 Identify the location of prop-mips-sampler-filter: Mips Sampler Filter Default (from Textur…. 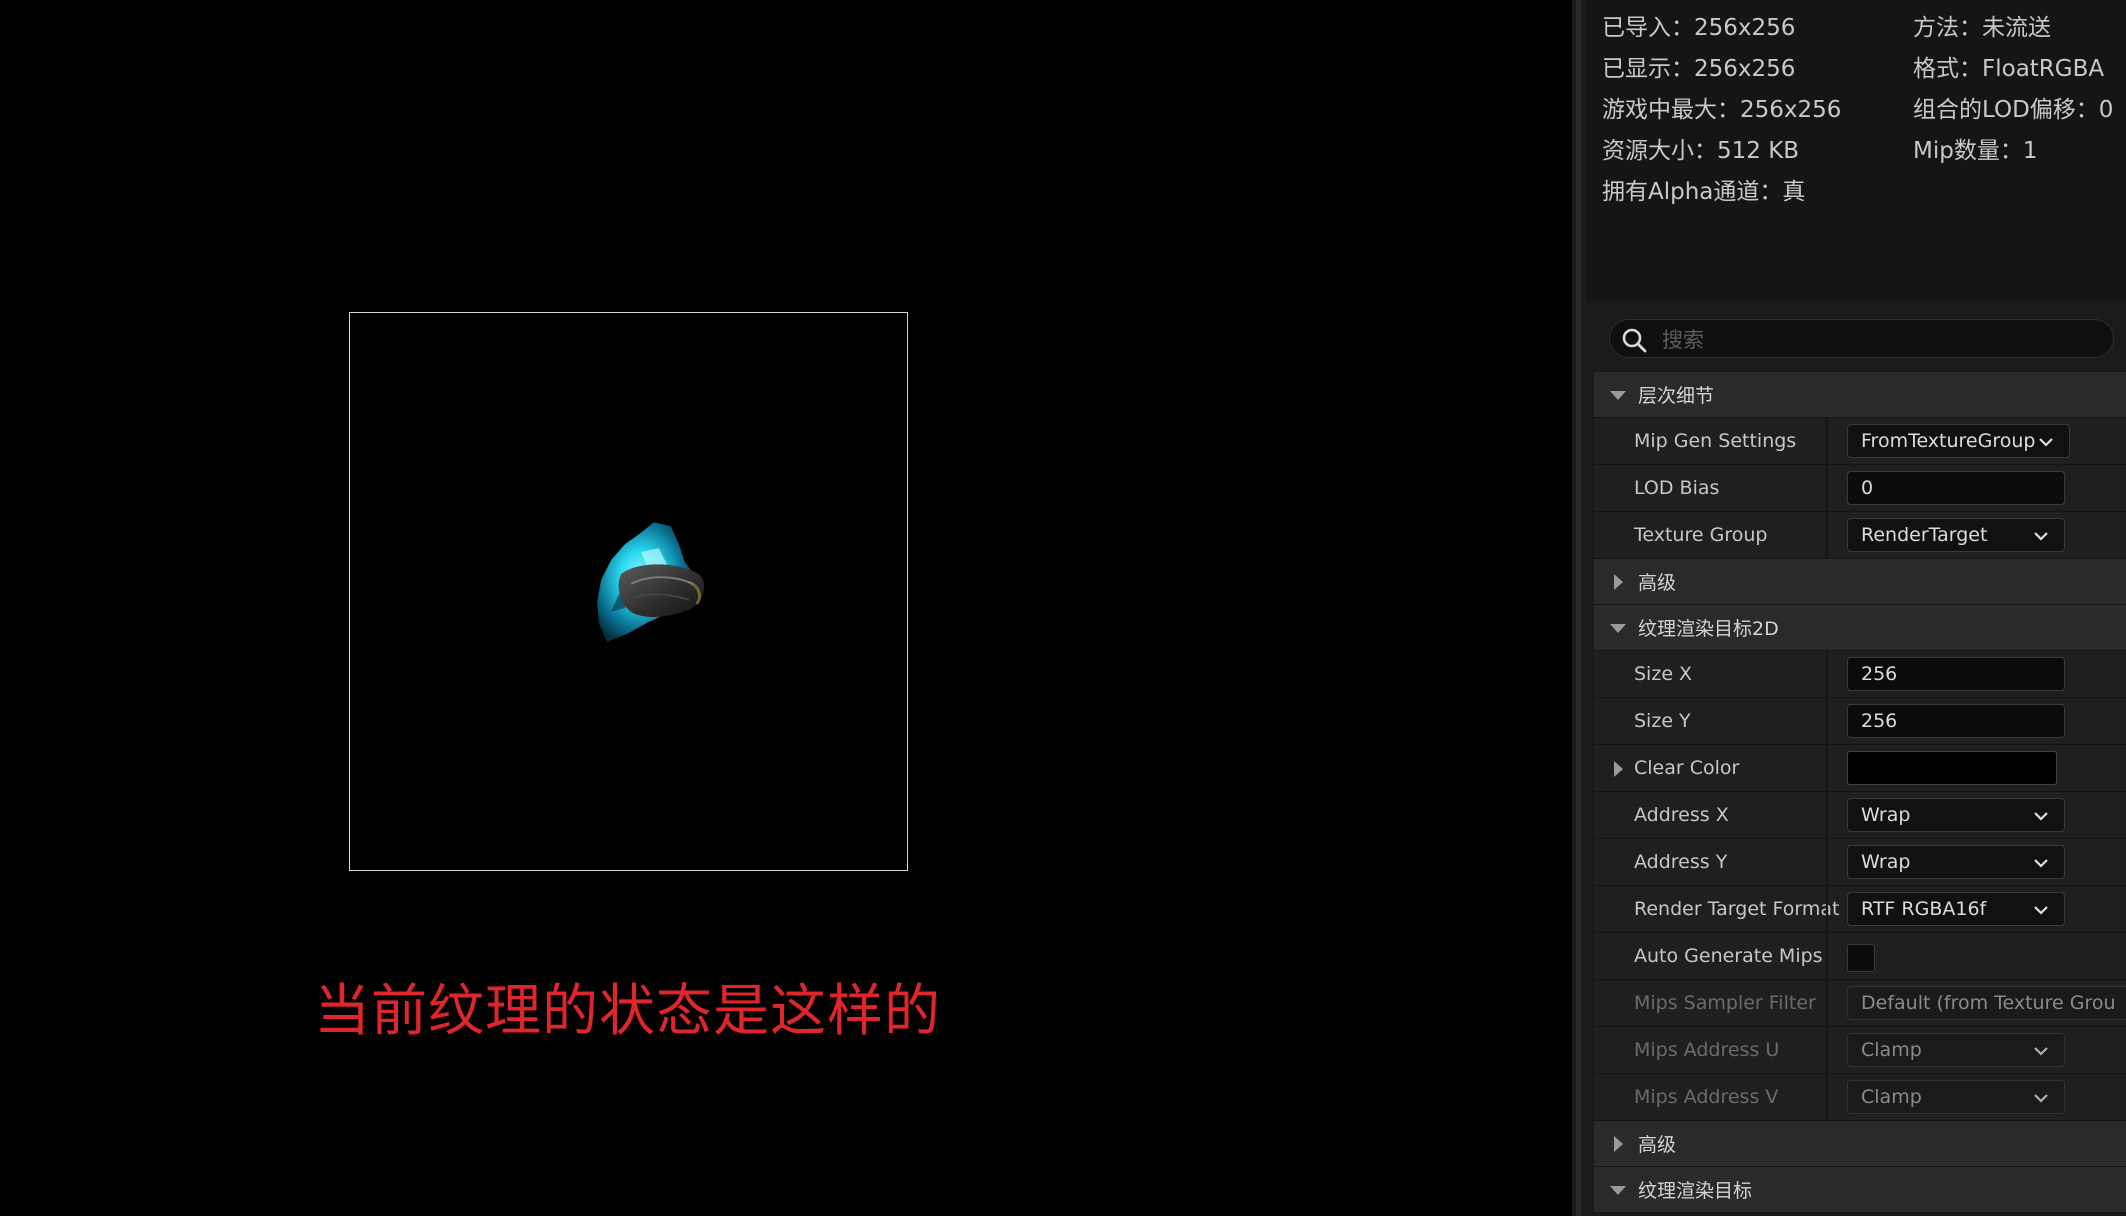
(1860, 1003).